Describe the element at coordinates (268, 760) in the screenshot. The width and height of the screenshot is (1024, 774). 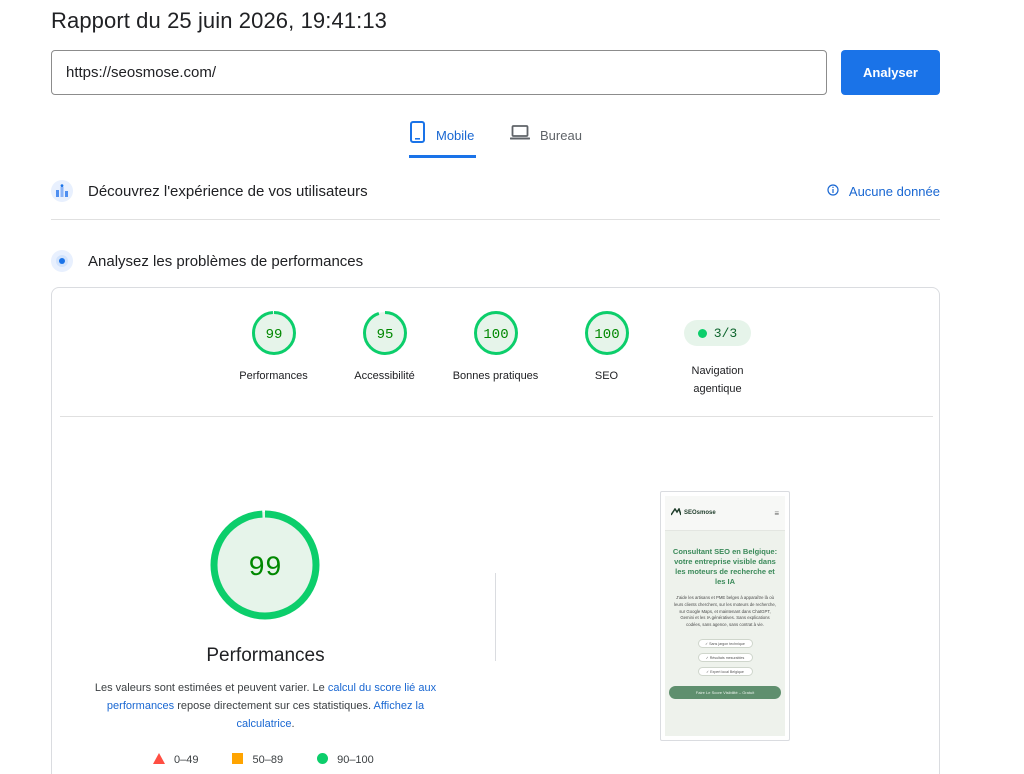
I see `legend-average-label: 50–89` at that location.